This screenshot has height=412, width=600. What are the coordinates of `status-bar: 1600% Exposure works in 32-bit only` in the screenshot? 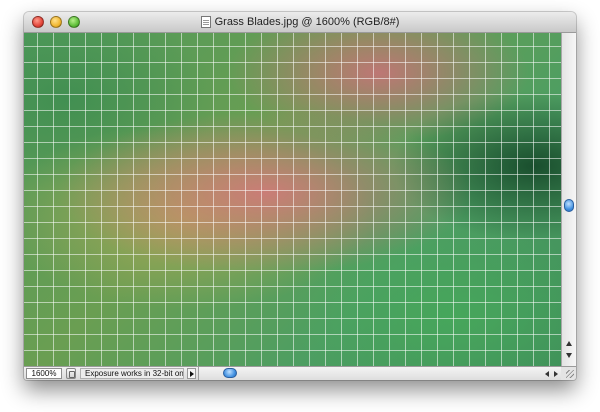 It's located at (300, 373).